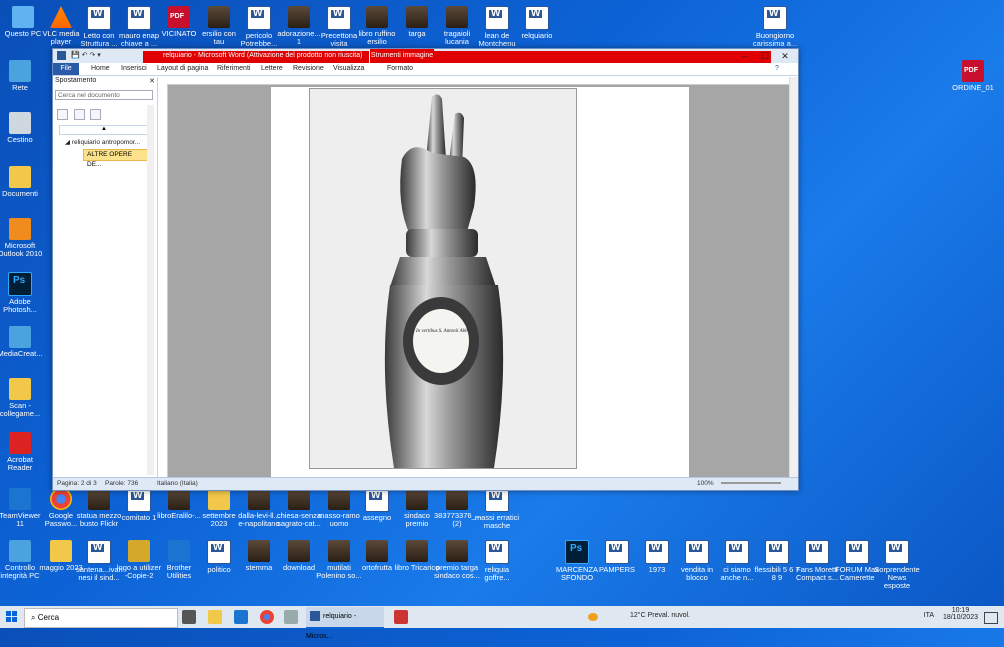  I want to click on nav-view-tabs, so click(80, 114).